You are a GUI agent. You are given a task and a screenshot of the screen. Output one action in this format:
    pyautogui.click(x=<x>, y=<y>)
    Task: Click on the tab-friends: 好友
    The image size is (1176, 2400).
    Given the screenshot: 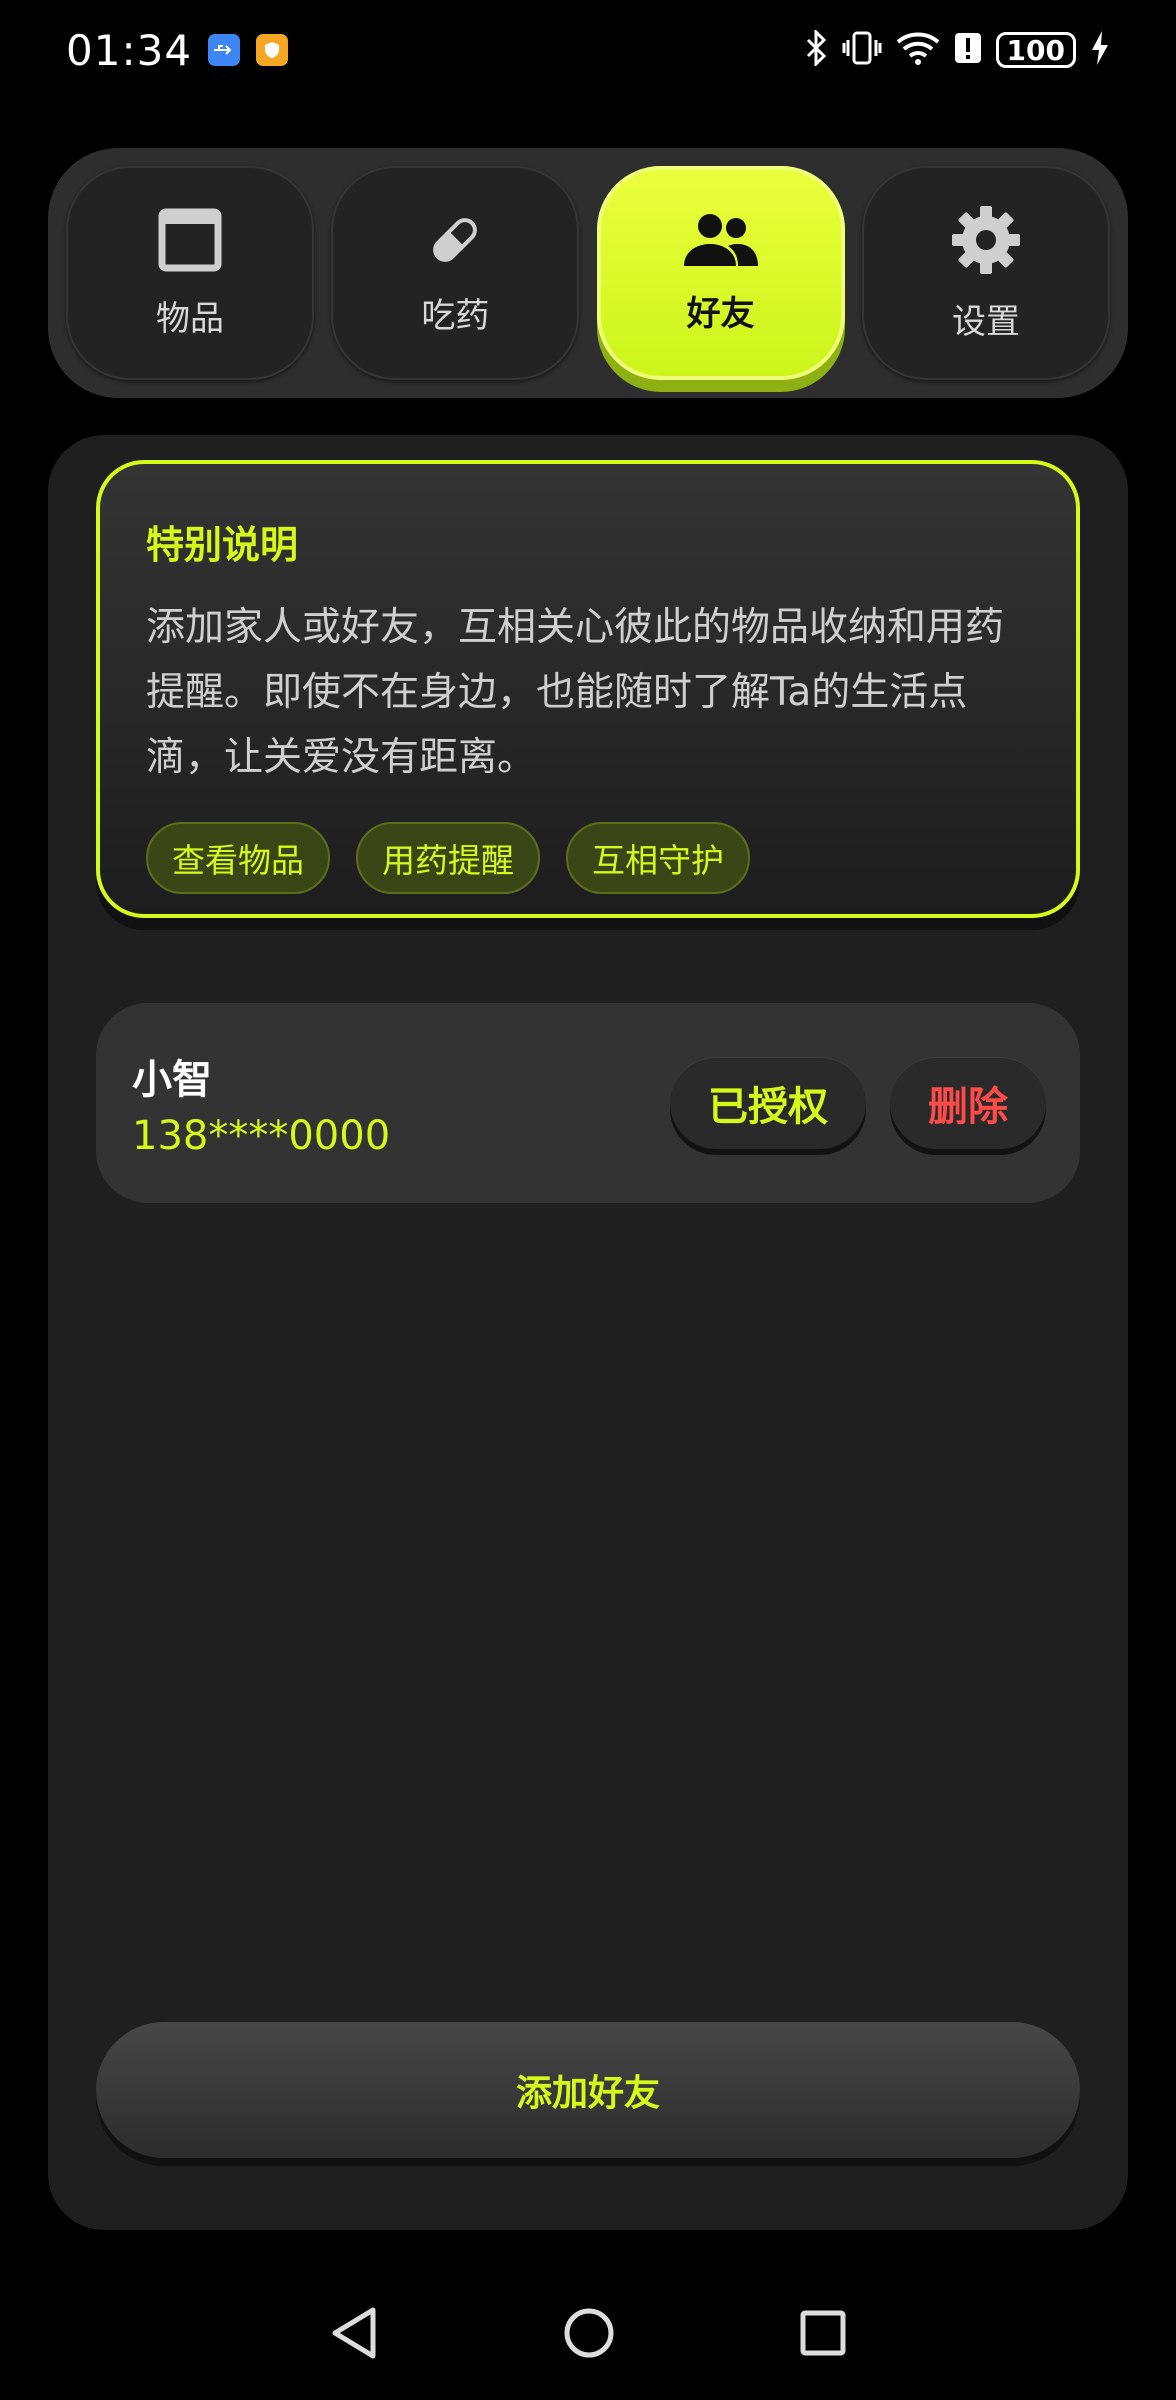 What is the action you would take?
    pyautogui.click(x=720, y=273)
    